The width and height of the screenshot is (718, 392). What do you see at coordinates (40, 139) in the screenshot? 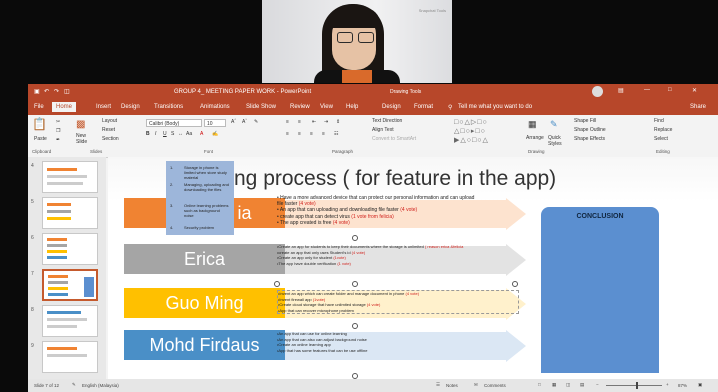
I see `paste-button: Paste` at bounding box center [40, 139].